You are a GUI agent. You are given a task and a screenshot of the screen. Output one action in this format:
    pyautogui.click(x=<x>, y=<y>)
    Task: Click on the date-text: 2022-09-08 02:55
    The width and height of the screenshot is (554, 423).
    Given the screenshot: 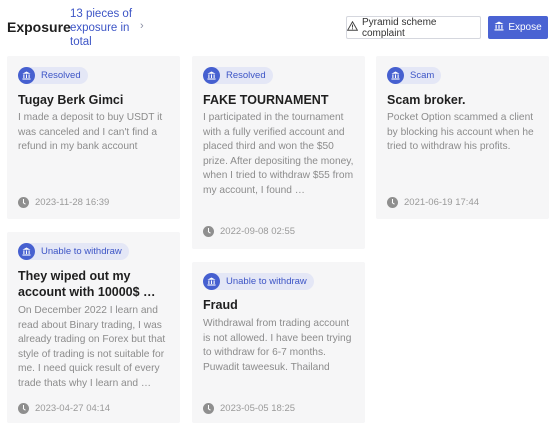 What is the action you would take?
    pyautogui.click(x=258, y=231)
    